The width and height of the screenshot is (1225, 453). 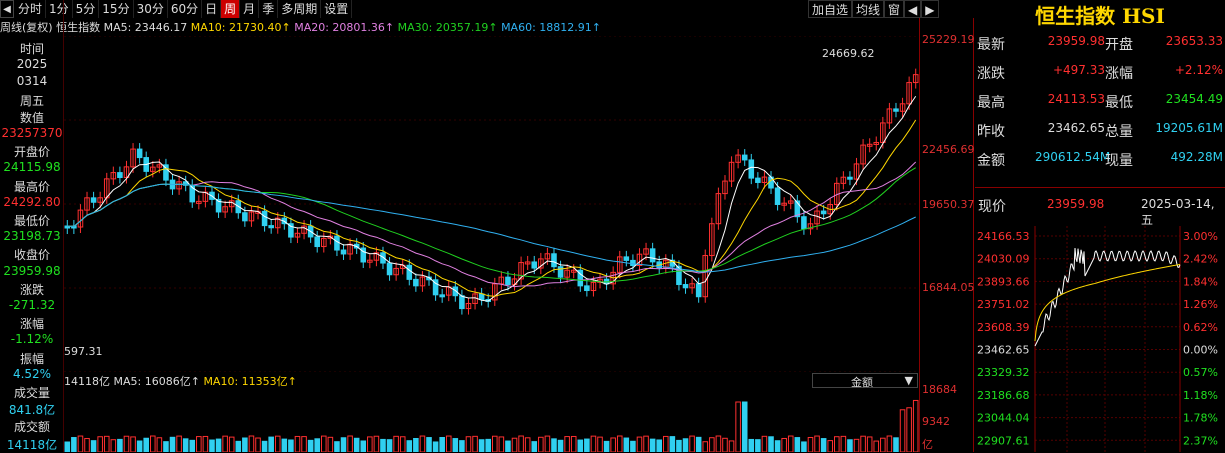 What do you see at coordinates (1003, 440) in the screenshot?
I see `intraday-price-tick: 22907.61` at bounding box center [1003, 440].